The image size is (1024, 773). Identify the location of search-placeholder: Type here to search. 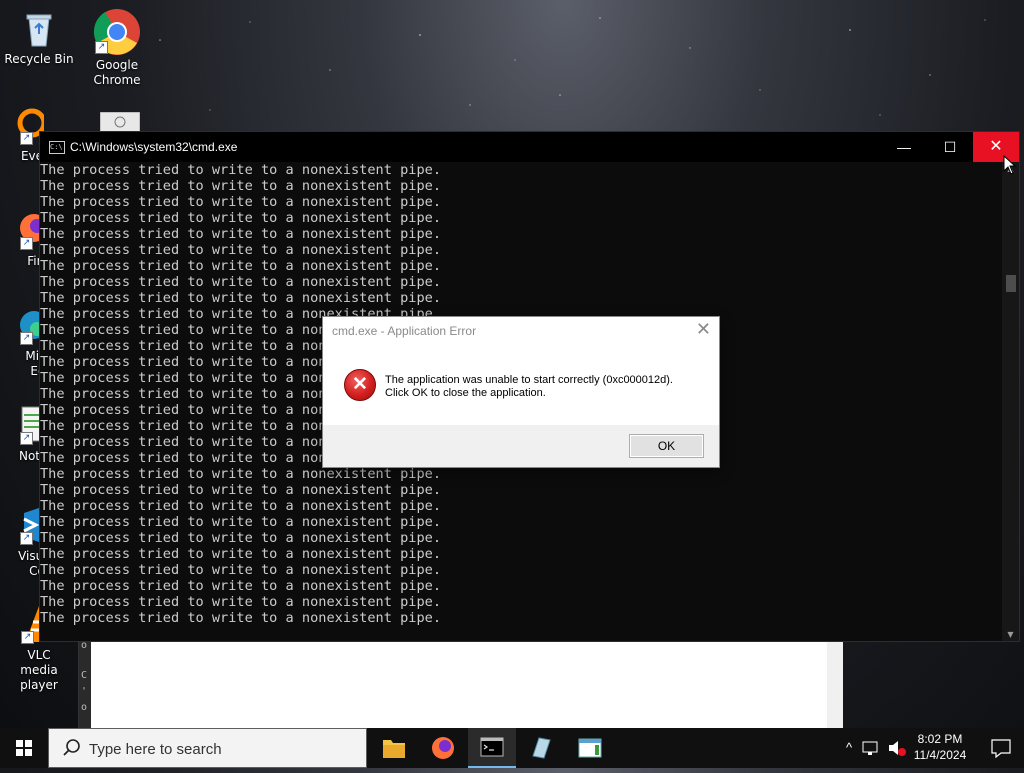
(155, 749).